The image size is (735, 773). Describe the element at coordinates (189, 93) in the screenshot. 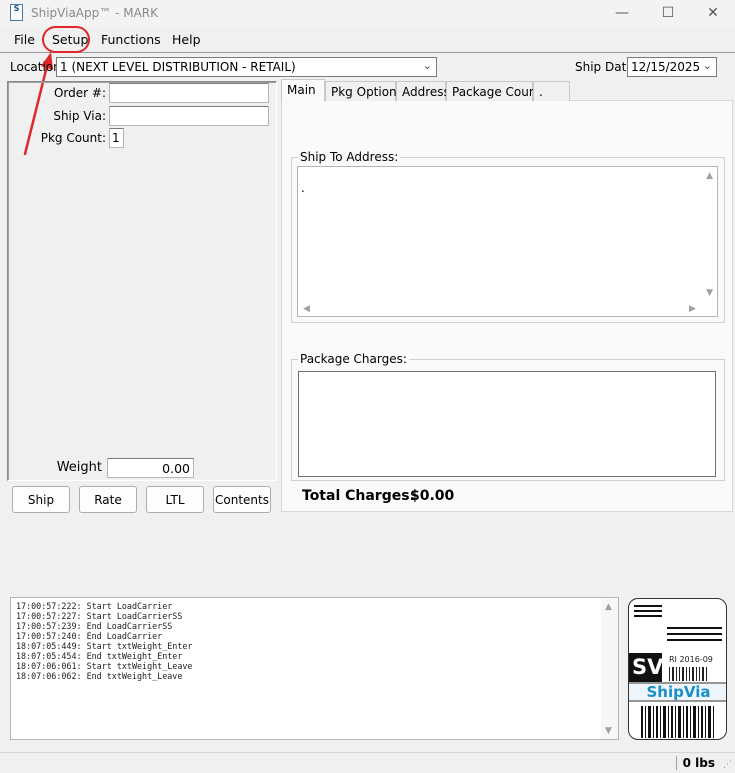

I see `order-number-input` at that location.